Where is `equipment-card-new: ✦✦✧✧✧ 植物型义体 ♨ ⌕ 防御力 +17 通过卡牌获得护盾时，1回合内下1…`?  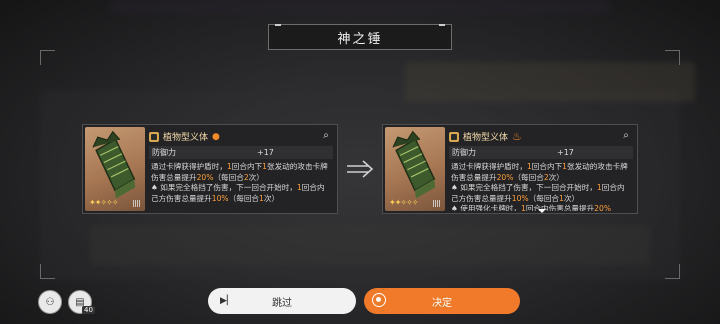 equipment-card-new: ✦✦✧✧✧ 植物型义体 ♨ ⌕ 防御力 +17 通过卡牌获得护盾时，1回合内下1… is located at coordinates (510, 169).